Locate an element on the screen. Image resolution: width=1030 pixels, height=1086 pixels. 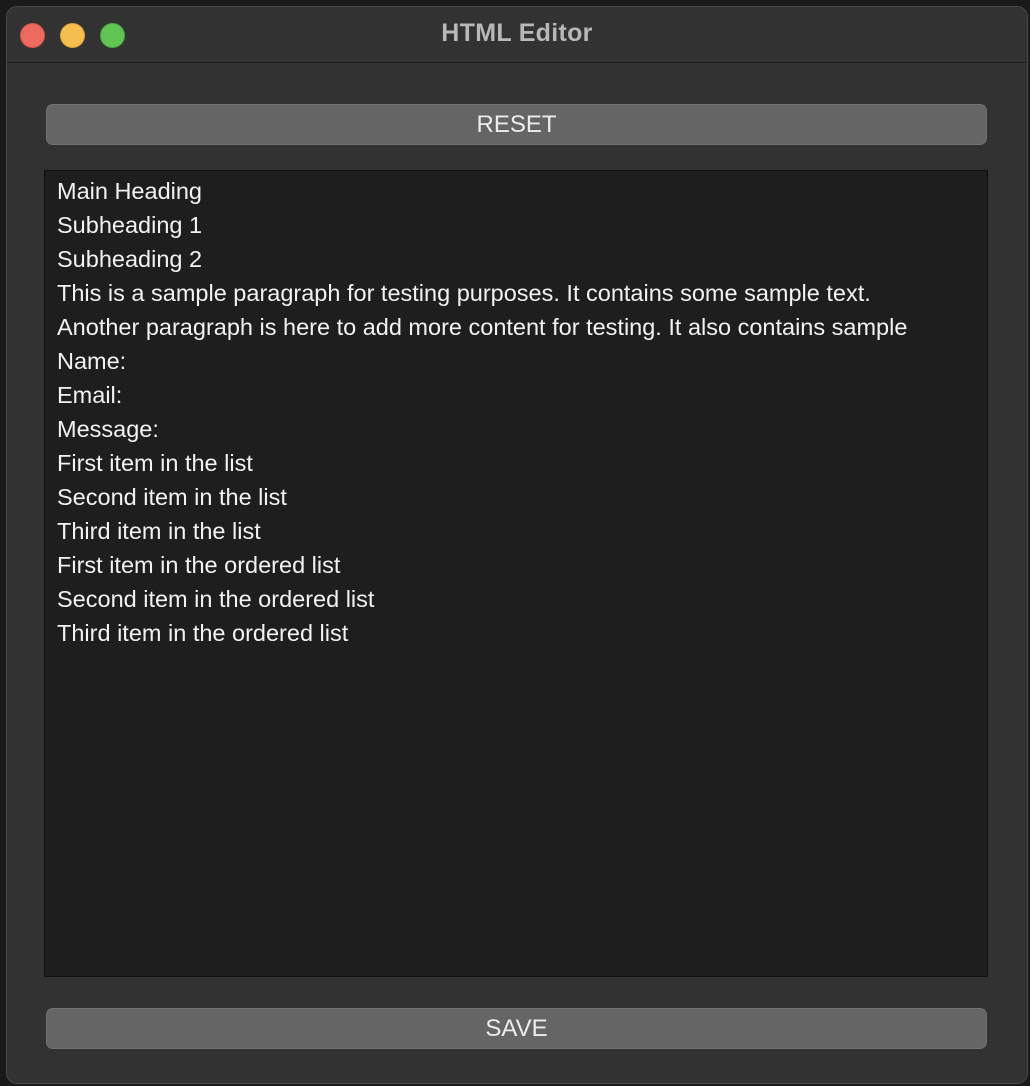
title-bar: HTML Editor is located at coordinates (517, 35).